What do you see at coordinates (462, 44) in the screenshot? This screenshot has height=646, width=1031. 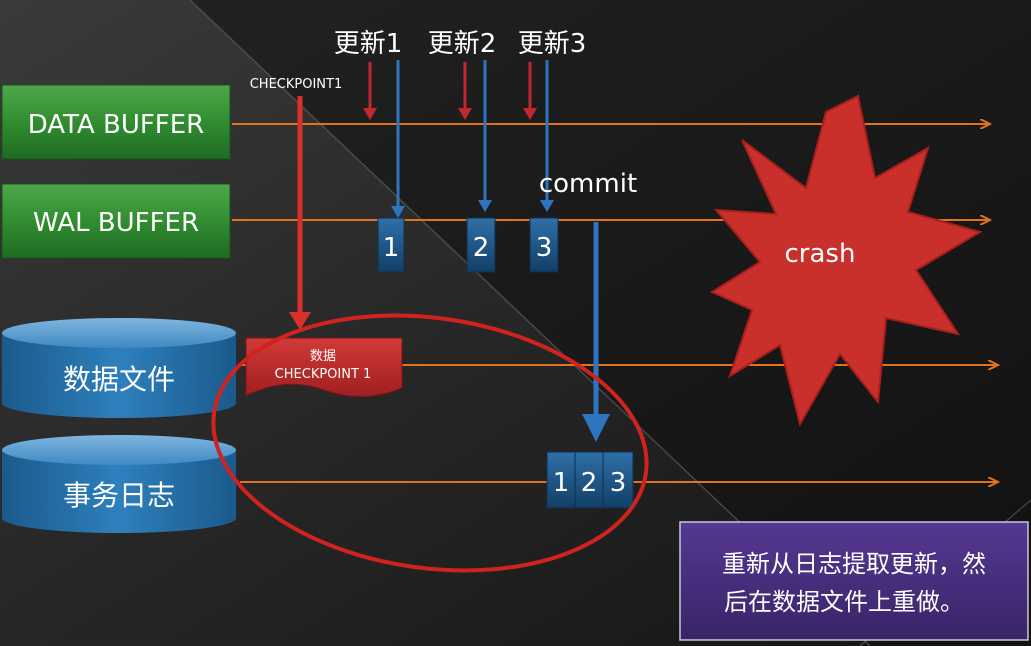 I see `update-2-label: 更新2` at bounding box center [462, 44].